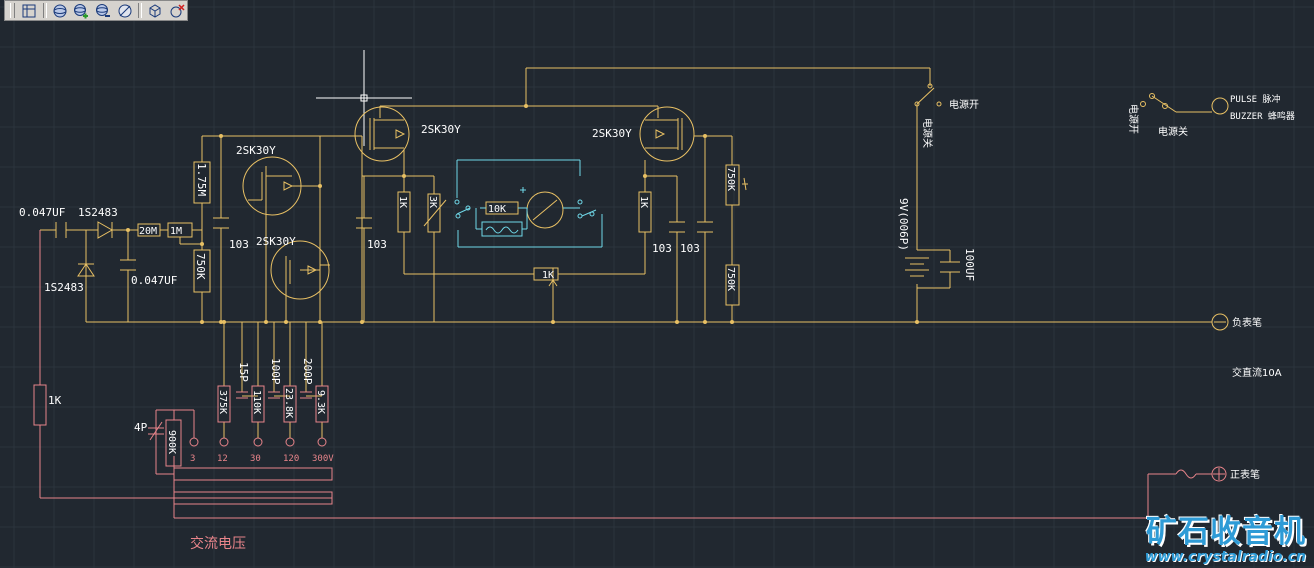 The image size is (1314, 568). Describe the element at coordinates (273, 404) in the screenshot. I see `range-resistors` at that location.